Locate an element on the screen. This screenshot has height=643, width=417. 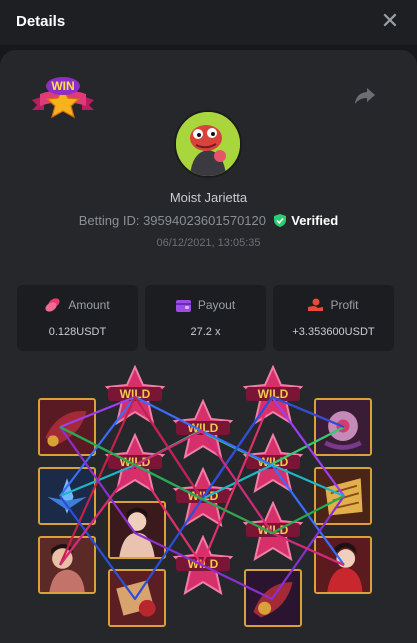
avatar is located at coordinates (208, 144).